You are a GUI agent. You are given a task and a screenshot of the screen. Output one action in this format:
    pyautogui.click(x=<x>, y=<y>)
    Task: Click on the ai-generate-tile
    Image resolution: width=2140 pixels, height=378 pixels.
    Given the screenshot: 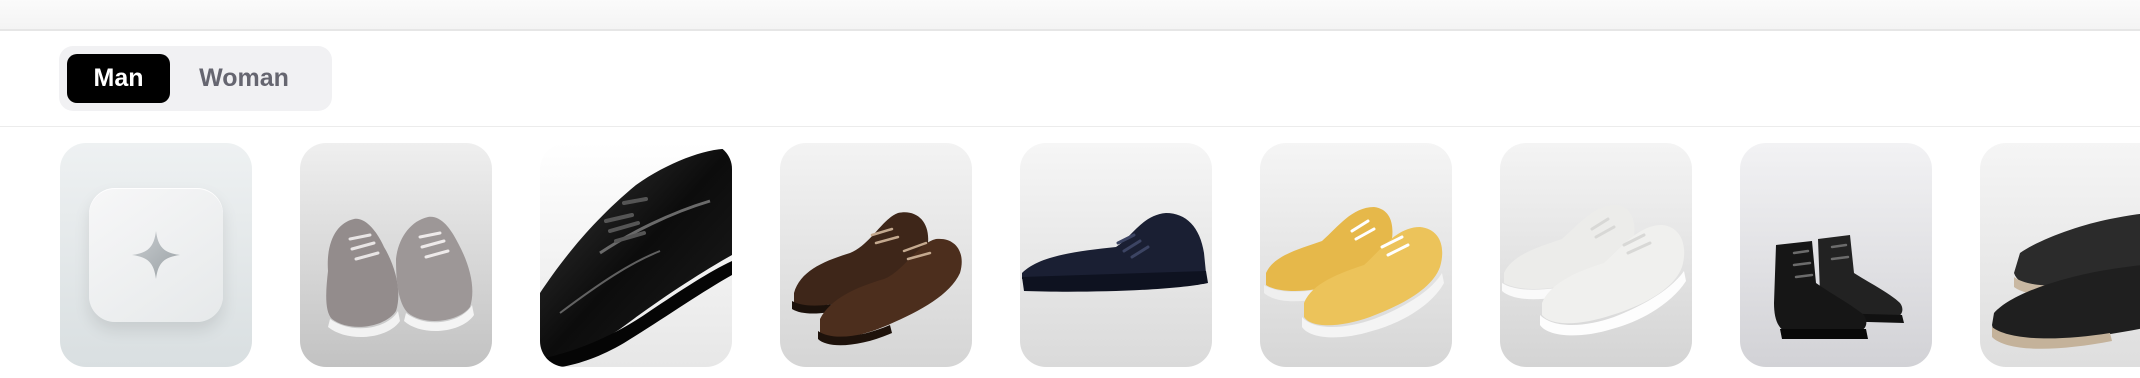 What is the action you would take?
    pyautogui.click(x=156, y=255)
    